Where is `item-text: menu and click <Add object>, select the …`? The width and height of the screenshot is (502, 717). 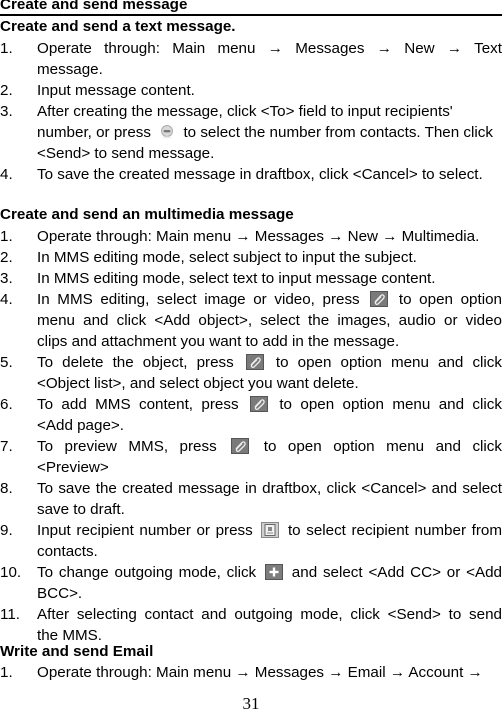
item-text: menu and click <Add object>, select the … is located at coordinates (269, 320).